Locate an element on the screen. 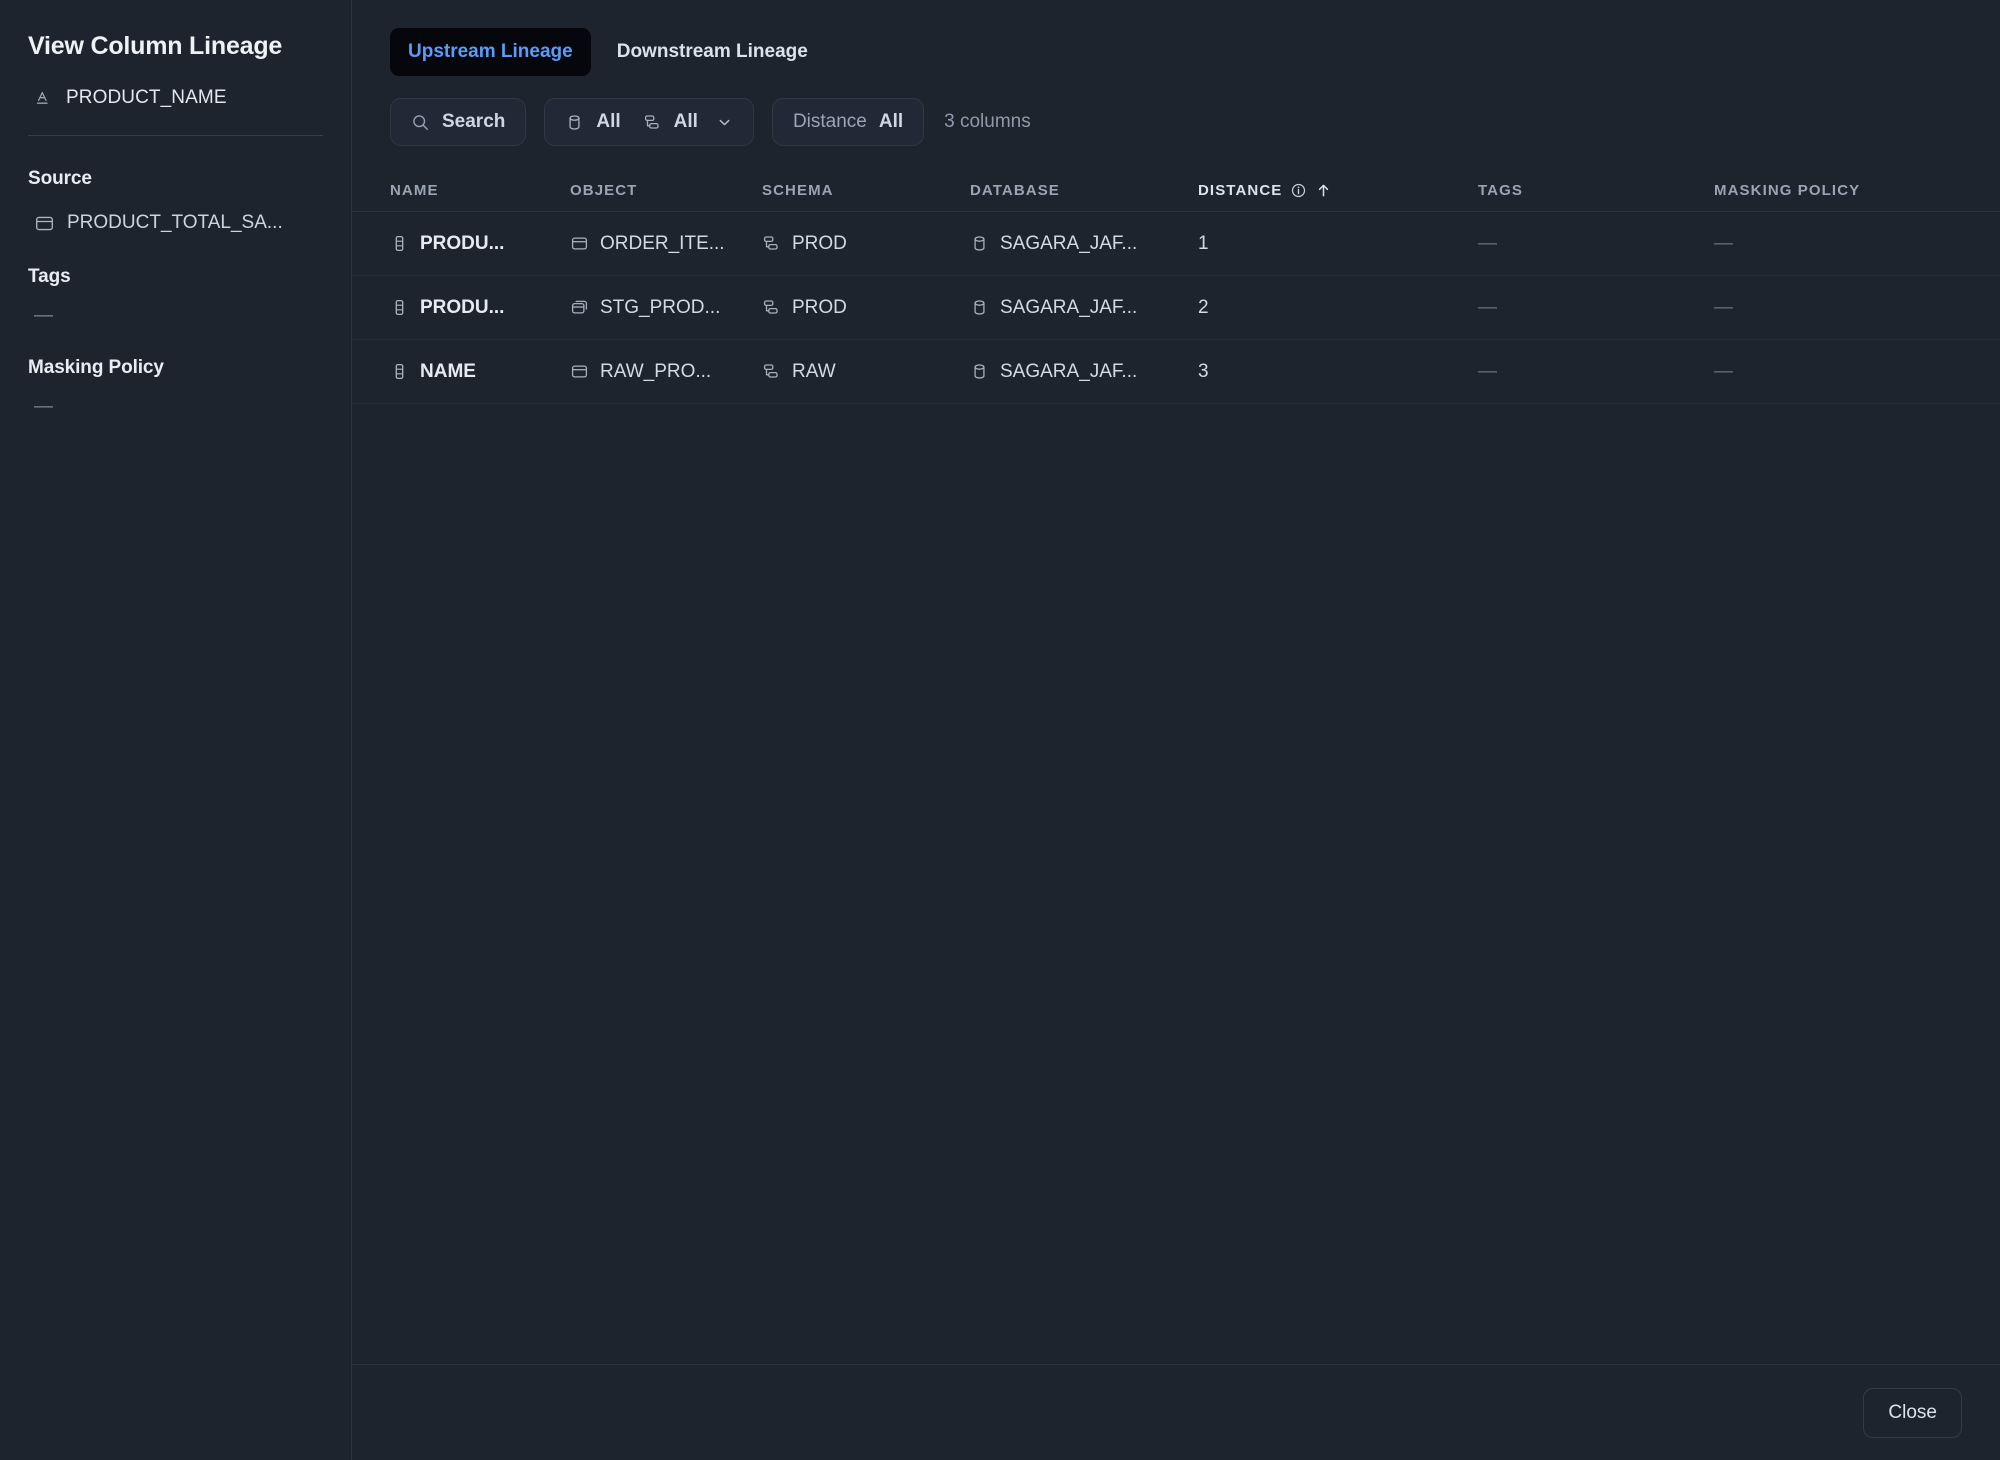  selected-column-name: PRODUCT_NAME is located at coordinates (146, 97).